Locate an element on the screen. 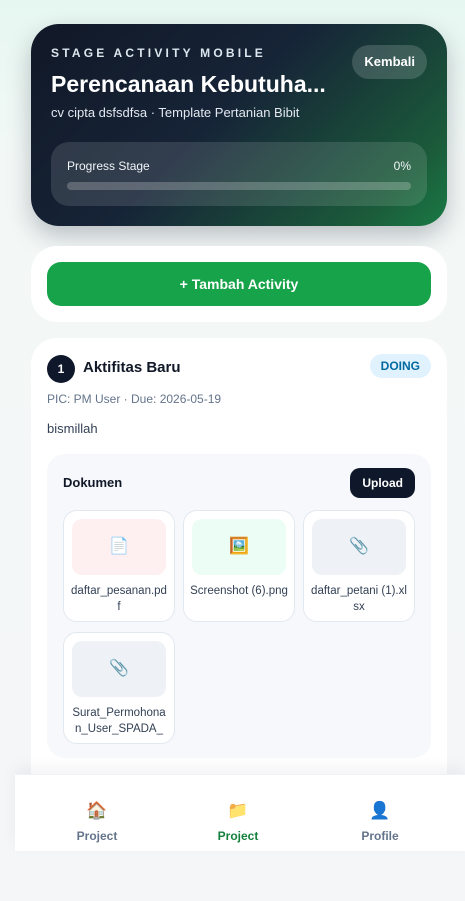 The image size is (465, 901). document-item: 📄 daftar_pesanan.pdf is located at coordinates (119, 566).